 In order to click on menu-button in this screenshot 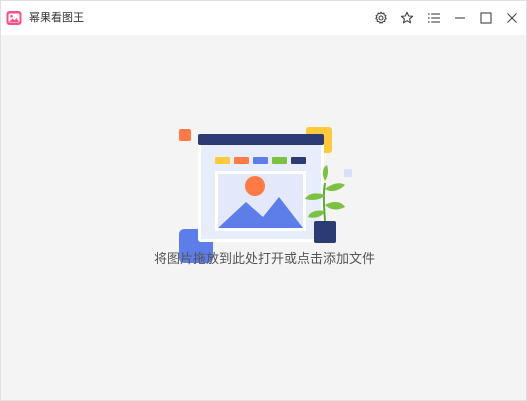, I will do `click(434, 18)`.